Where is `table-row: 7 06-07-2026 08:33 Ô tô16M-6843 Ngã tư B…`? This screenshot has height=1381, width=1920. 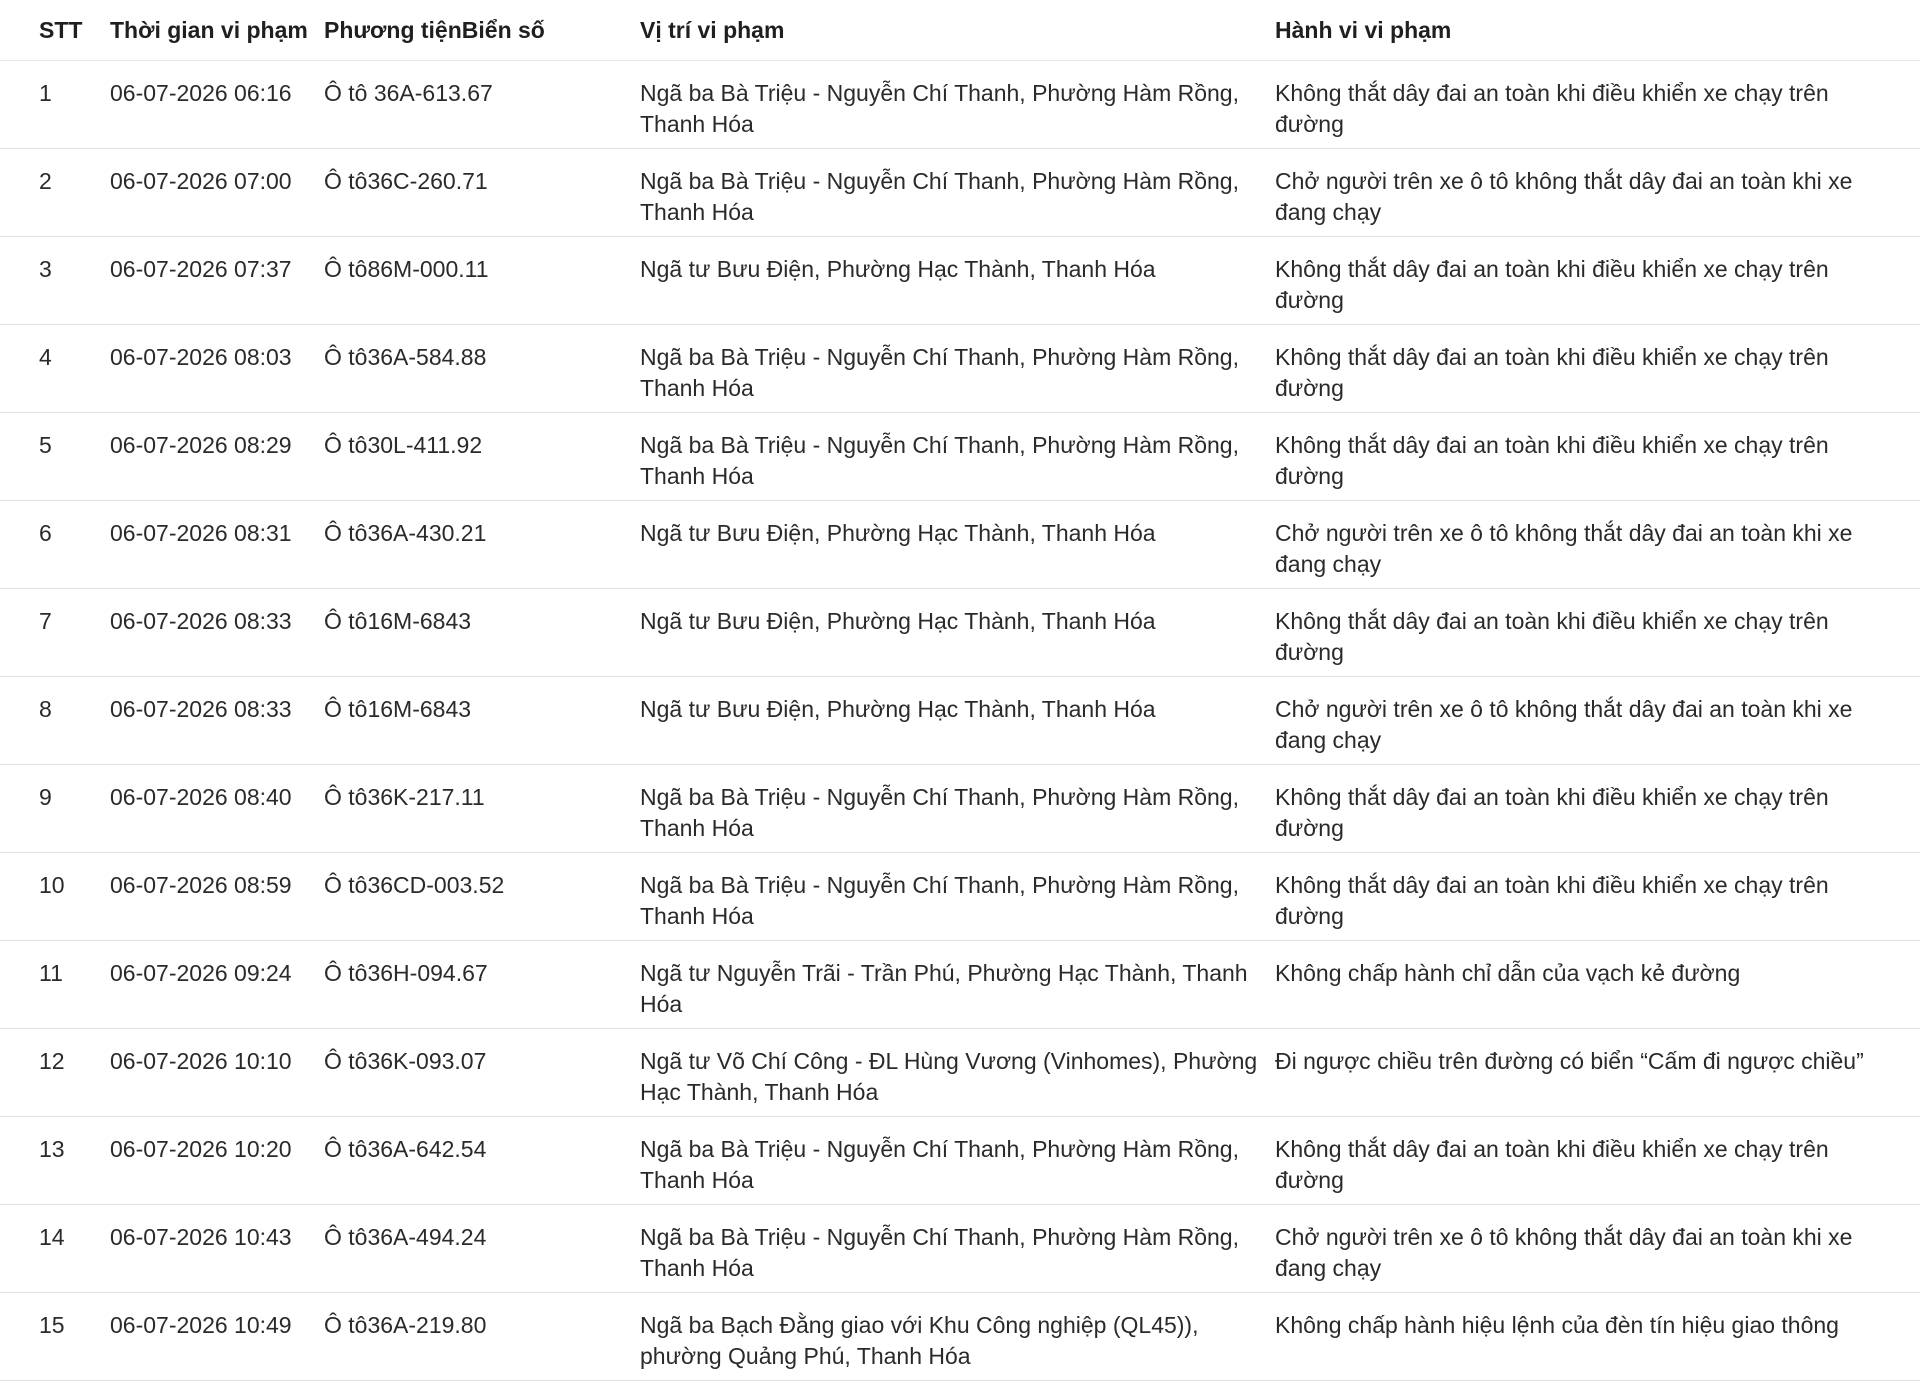
table-row: 7 06-07-2026 08:33 Ô tô16M-6843 Ngã tư B… is located at coordinates (960, 632).